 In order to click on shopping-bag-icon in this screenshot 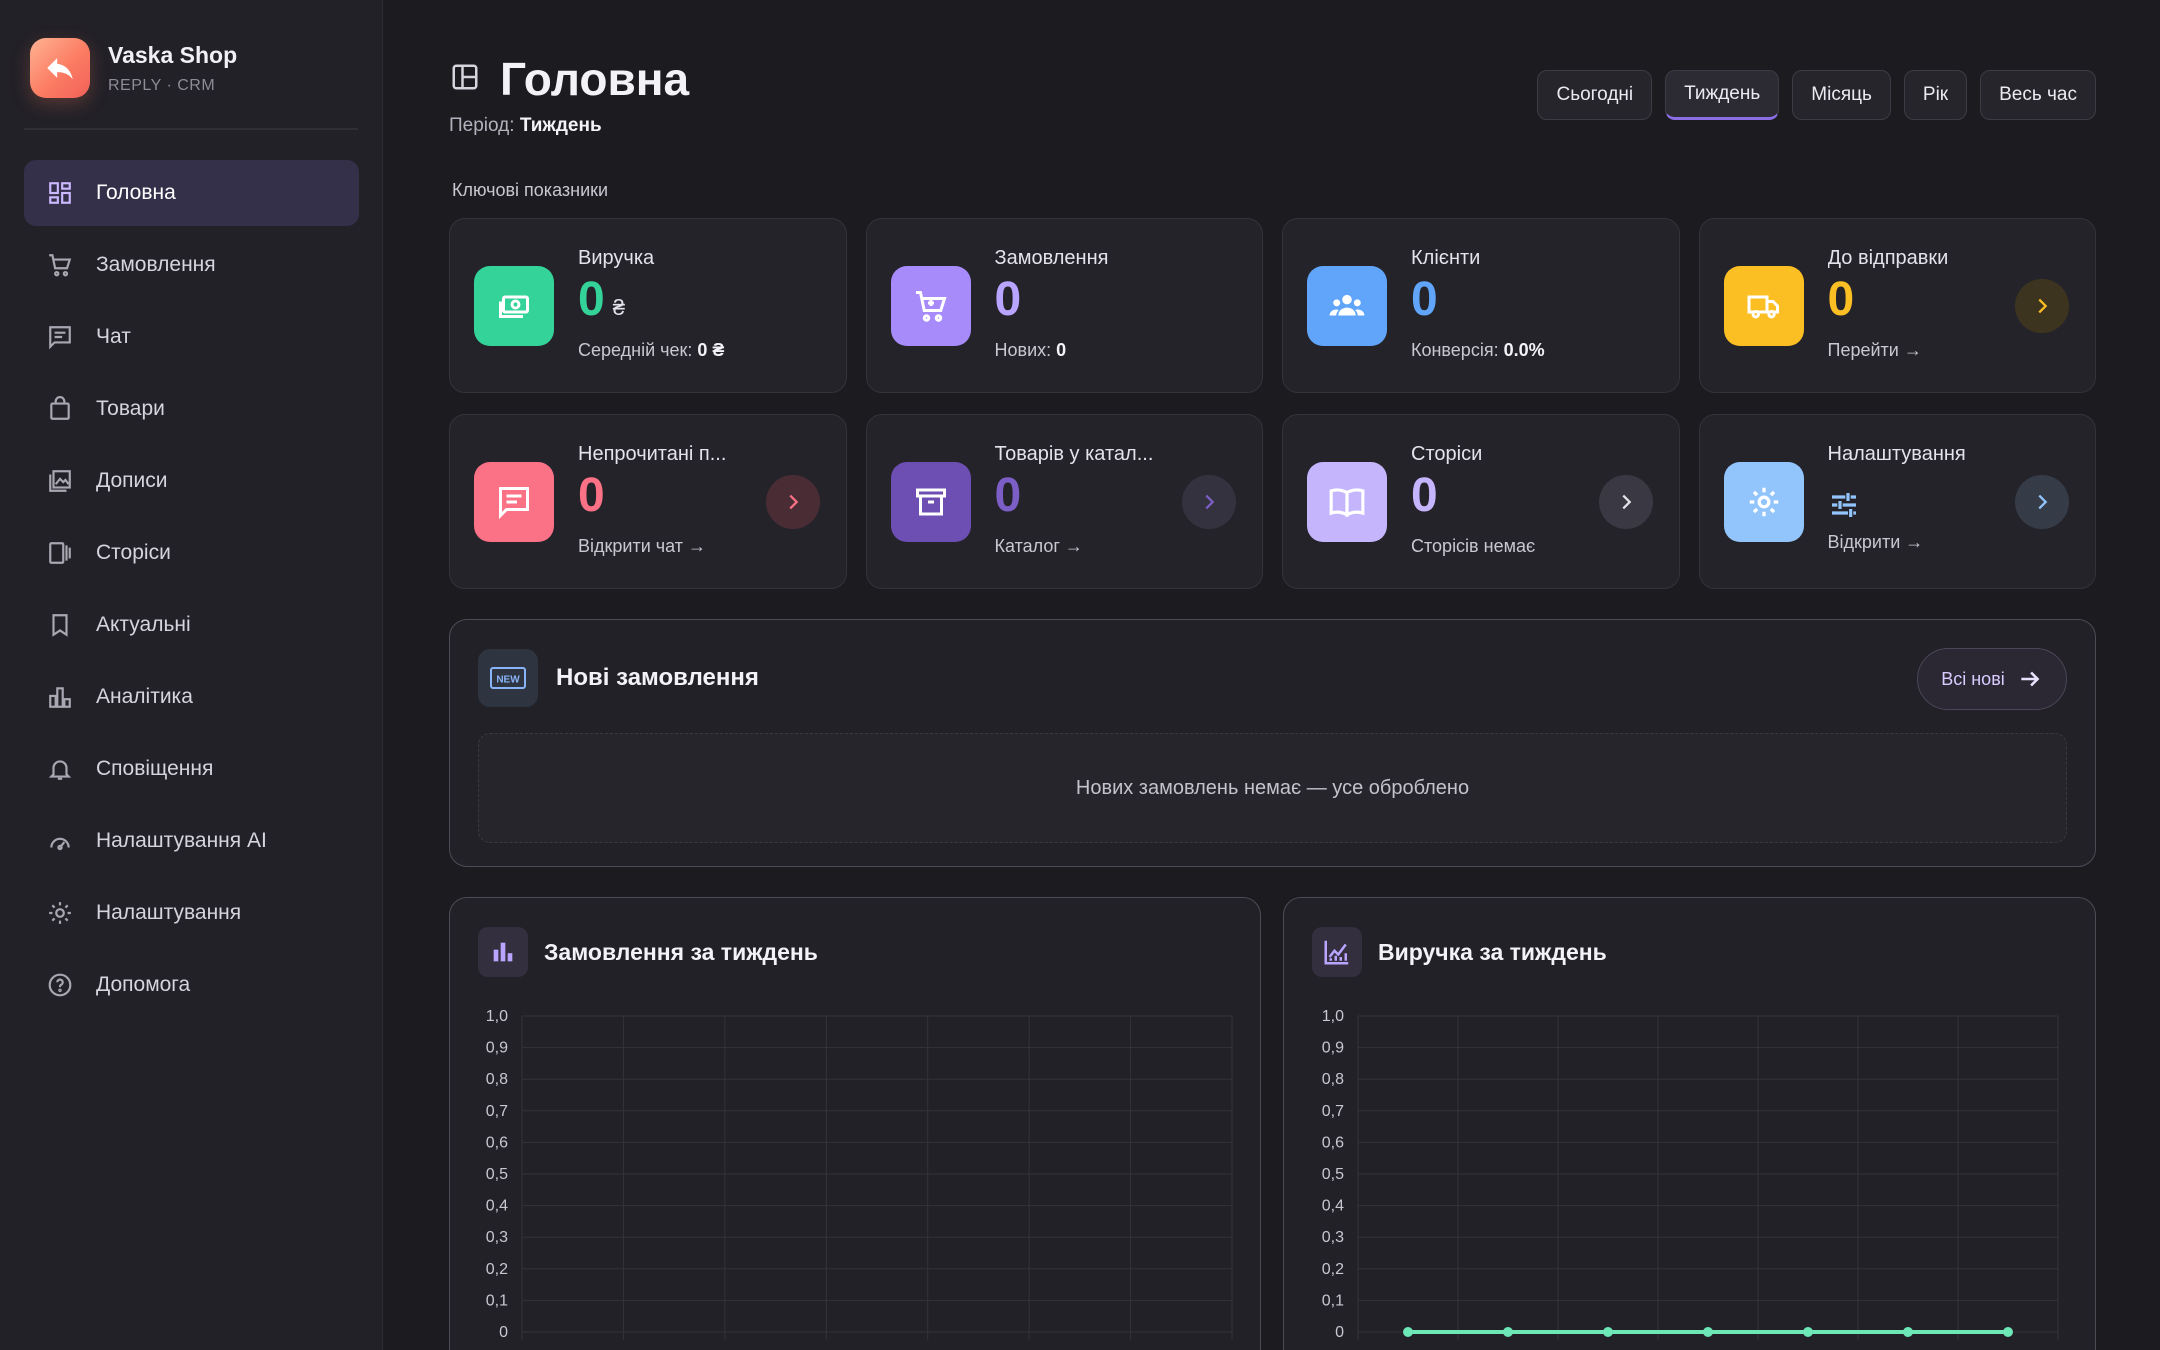, I will do `click(60, 409)`.